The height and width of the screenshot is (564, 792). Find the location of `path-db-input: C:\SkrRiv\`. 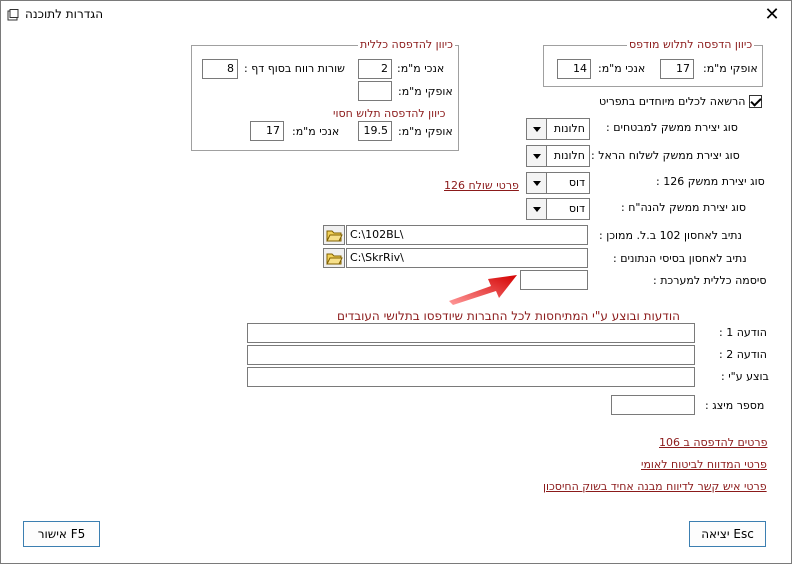

path-db-input: C:\SkrRiv\ is located at coordinates (467, 258).